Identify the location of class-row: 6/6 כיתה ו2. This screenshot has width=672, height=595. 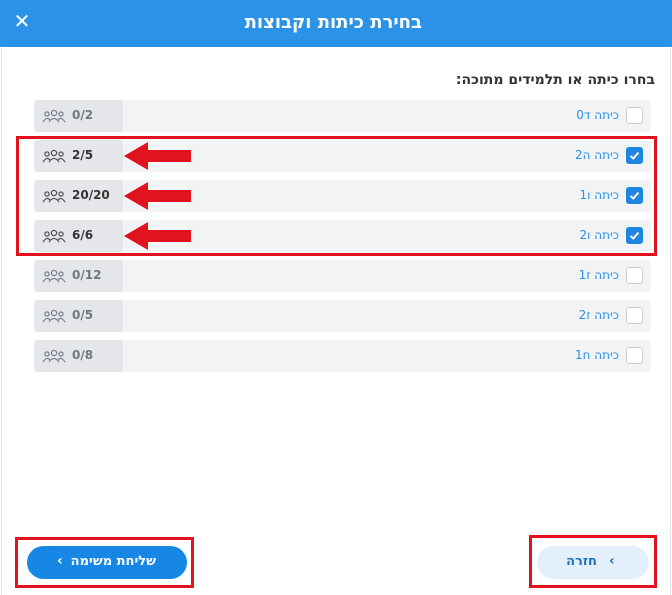
(342, 236).